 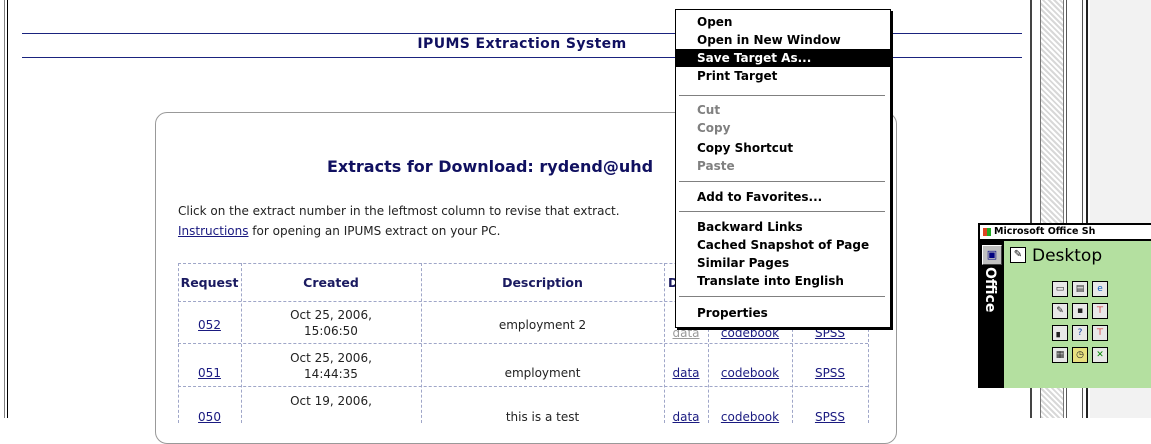 I want to click on description-cell: this is a test, so click(x=542, y=417).